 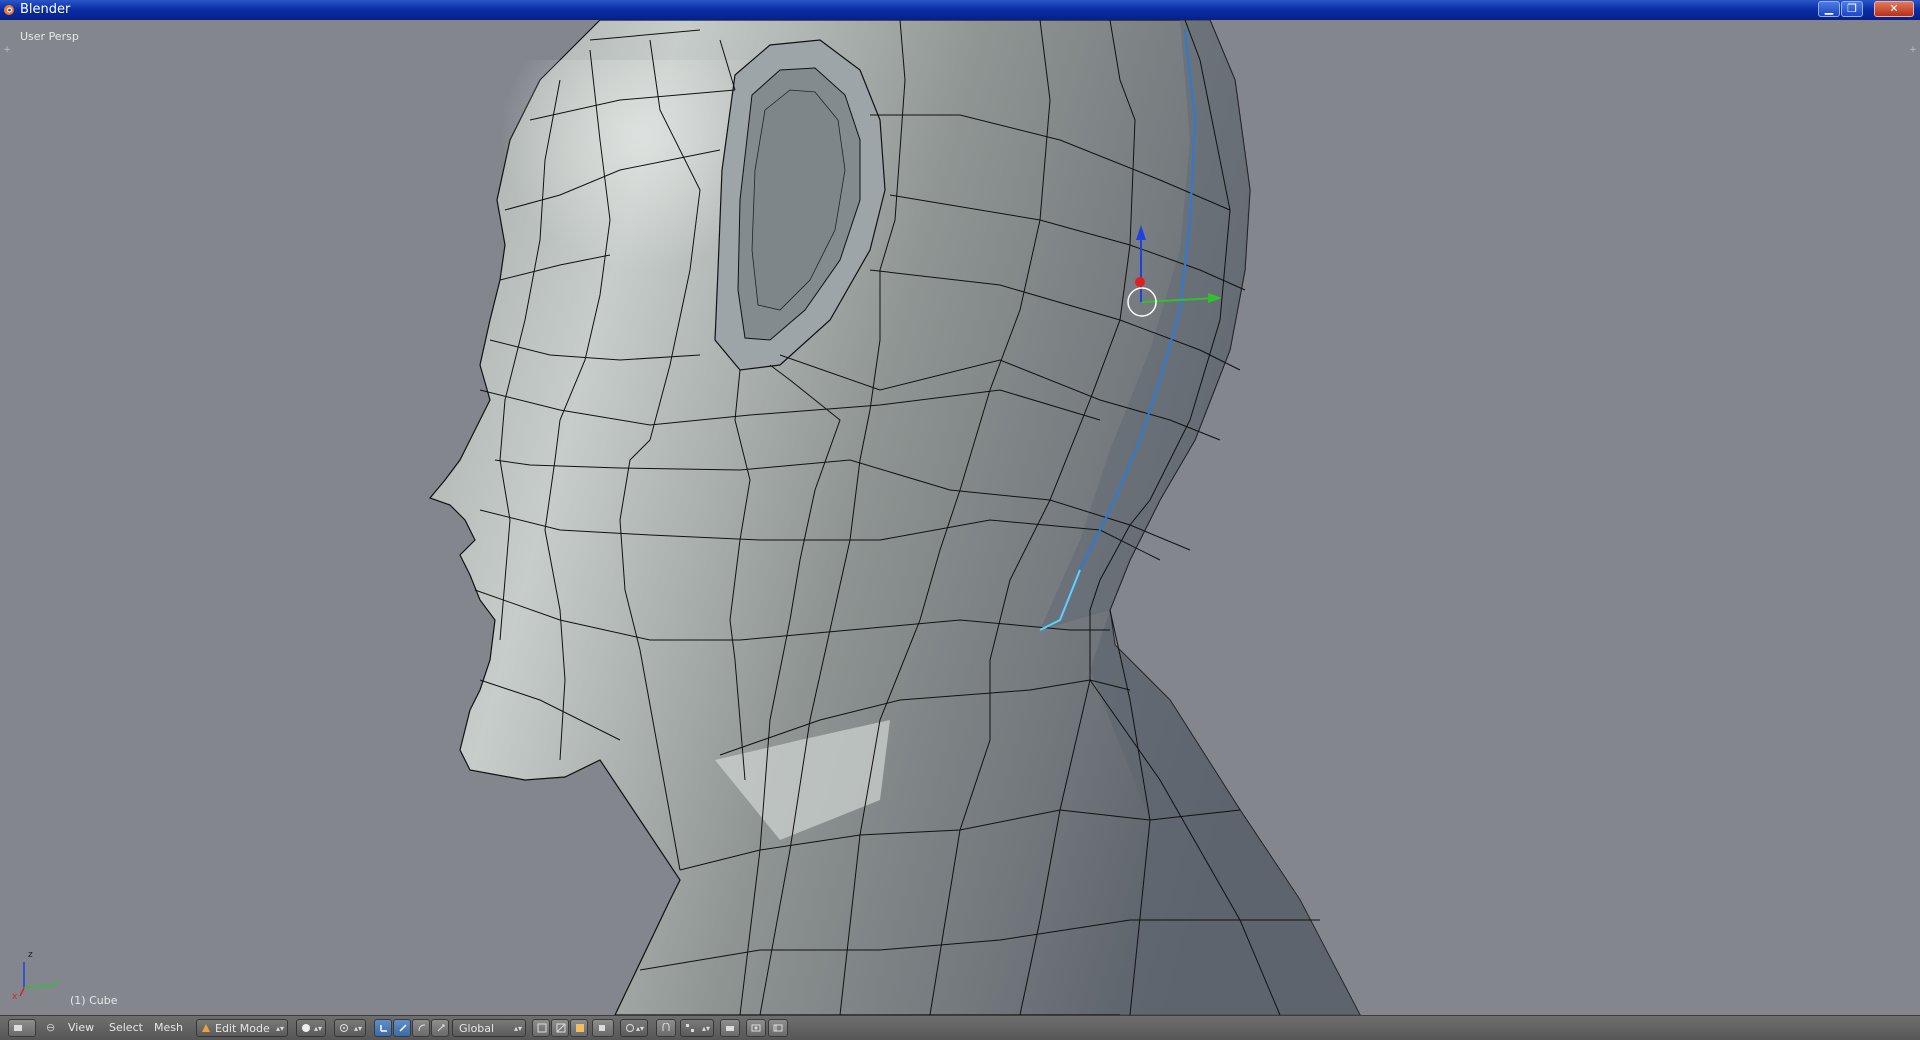 What do you see at coordinates (45, 9) in the screenshot?
I see `window-title: Blender` at bounding box center [45, 9].